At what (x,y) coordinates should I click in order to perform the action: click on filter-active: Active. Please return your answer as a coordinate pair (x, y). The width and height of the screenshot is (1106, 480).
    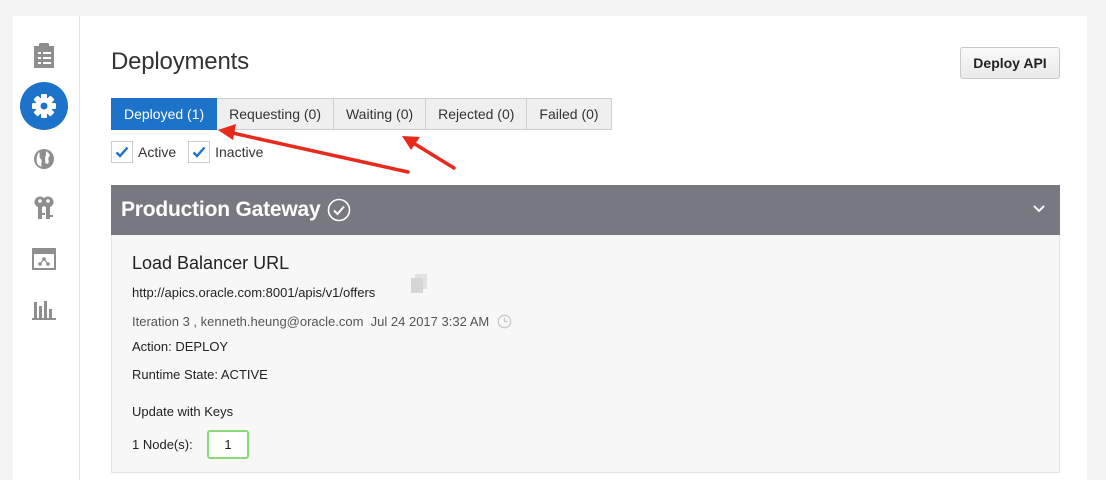
    Looking at the image, I should click on (143, 152).